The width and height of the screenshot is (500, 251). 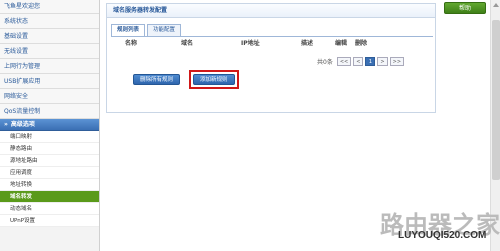 I want to click on sidebar-item-behavior-management: 上网行为管理, so click(x=49, y=66).